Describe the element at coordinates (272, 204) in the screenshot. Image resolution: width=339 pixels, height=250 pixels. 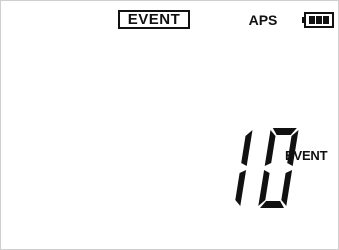
I see `digit-segment-d` at that location.